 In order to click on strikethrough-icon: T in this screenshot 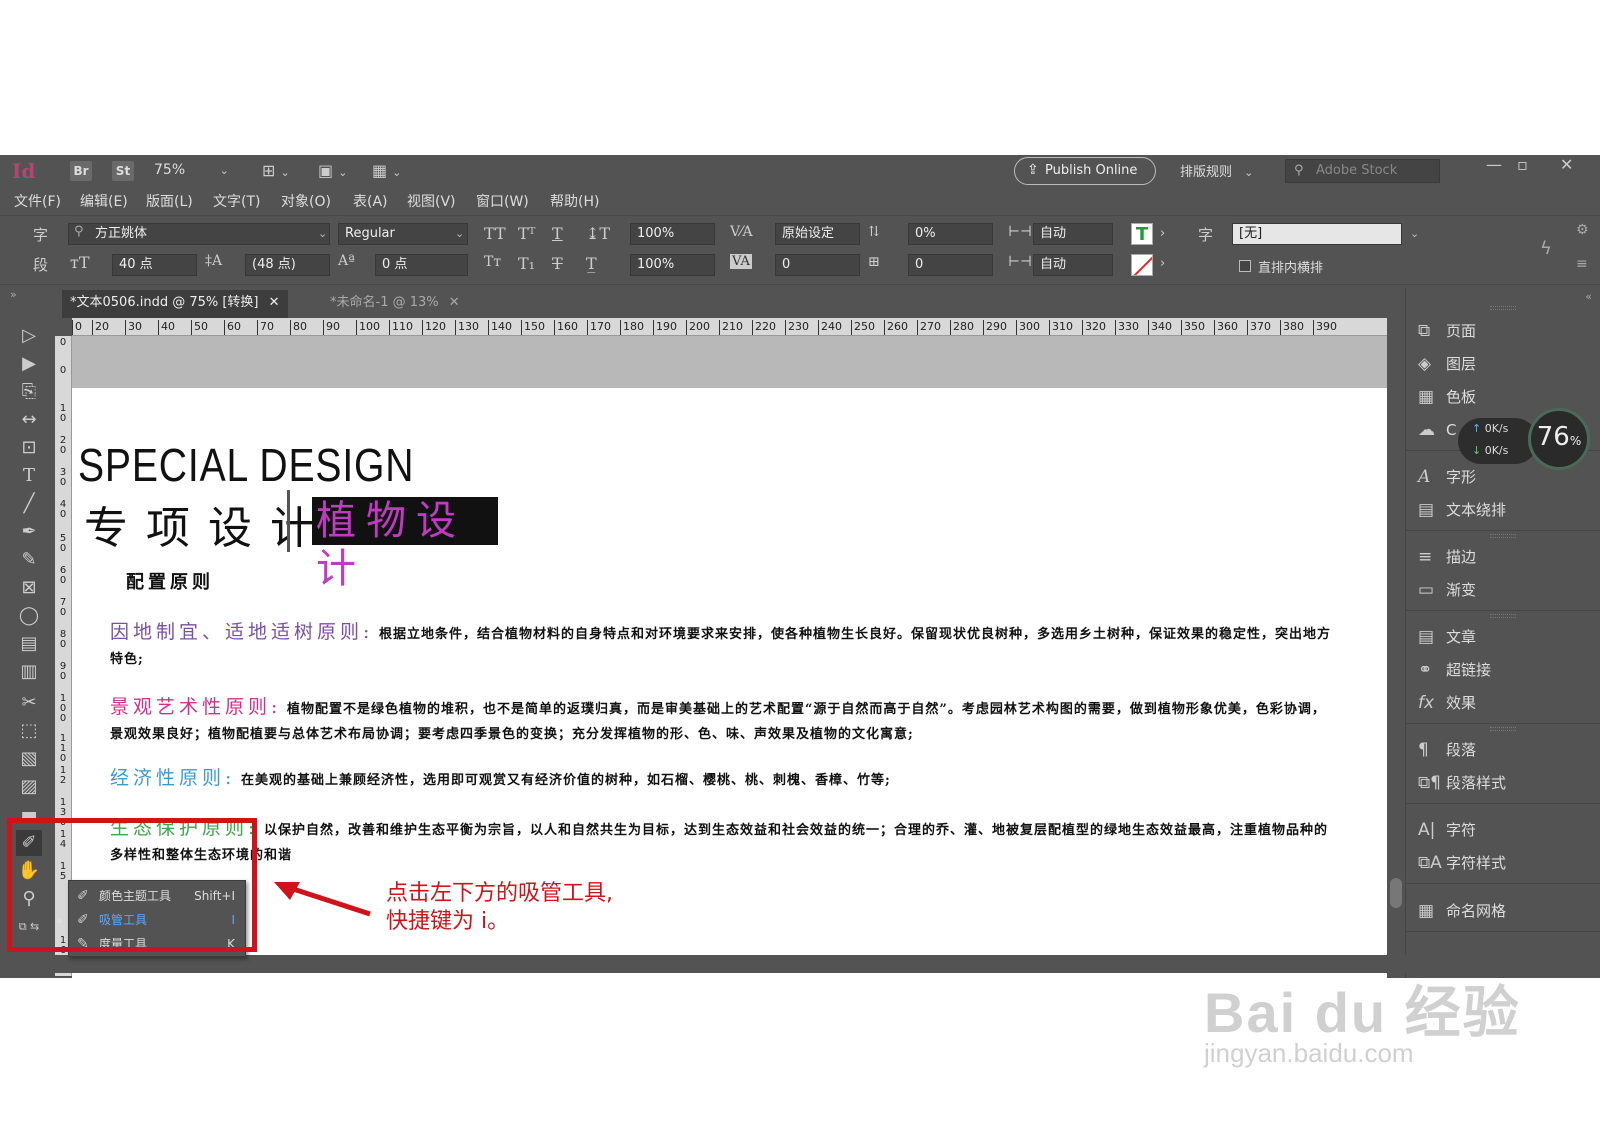, I will do `click(557, 263)`.